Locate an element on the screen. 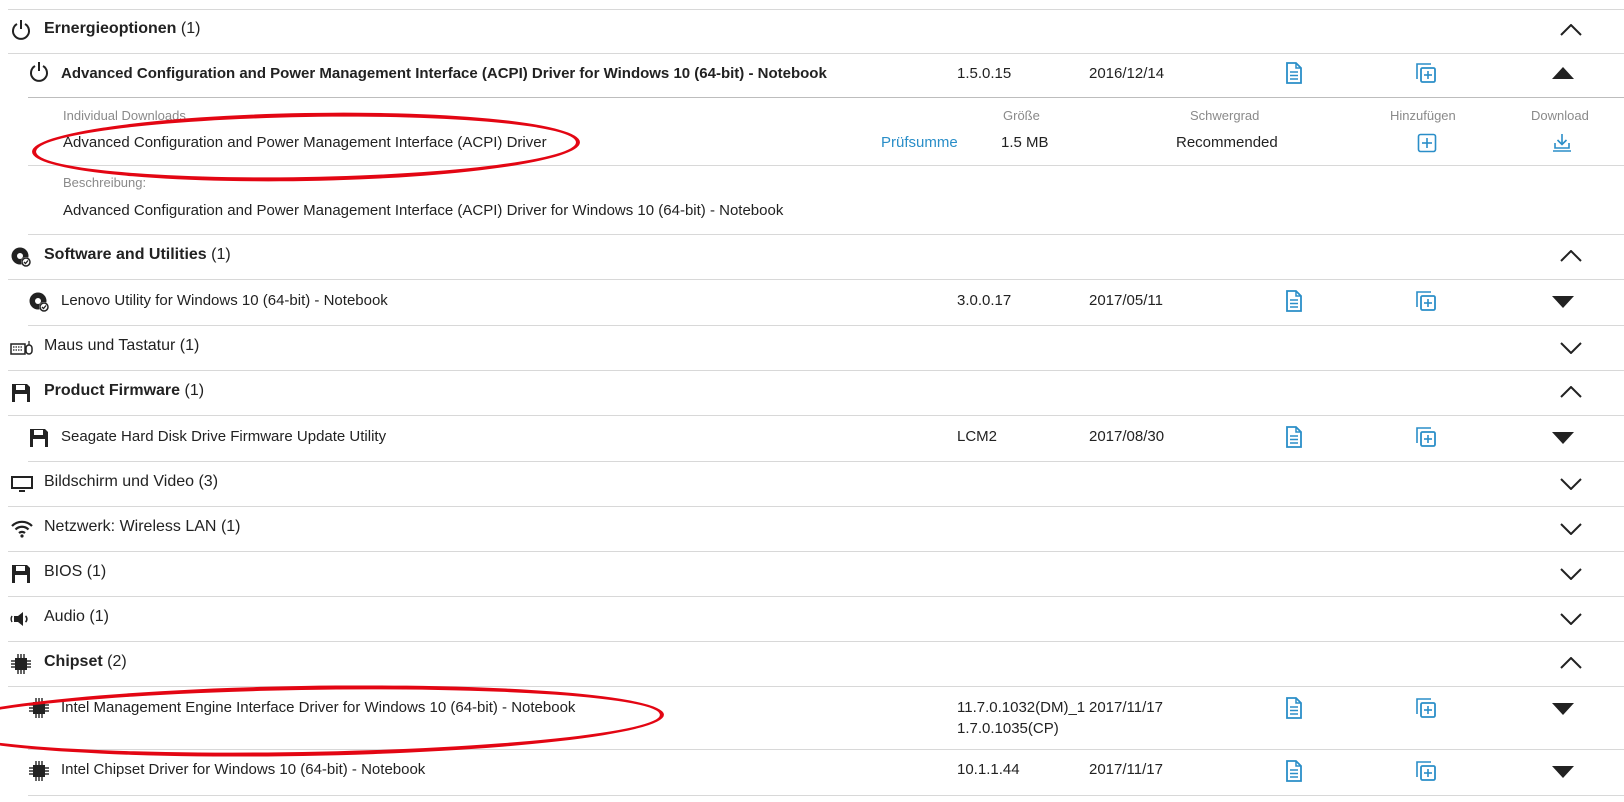 This screenshot has height=802, width=1624. category-bios-header: BIOS (1) is located at coordinates (816, 574).